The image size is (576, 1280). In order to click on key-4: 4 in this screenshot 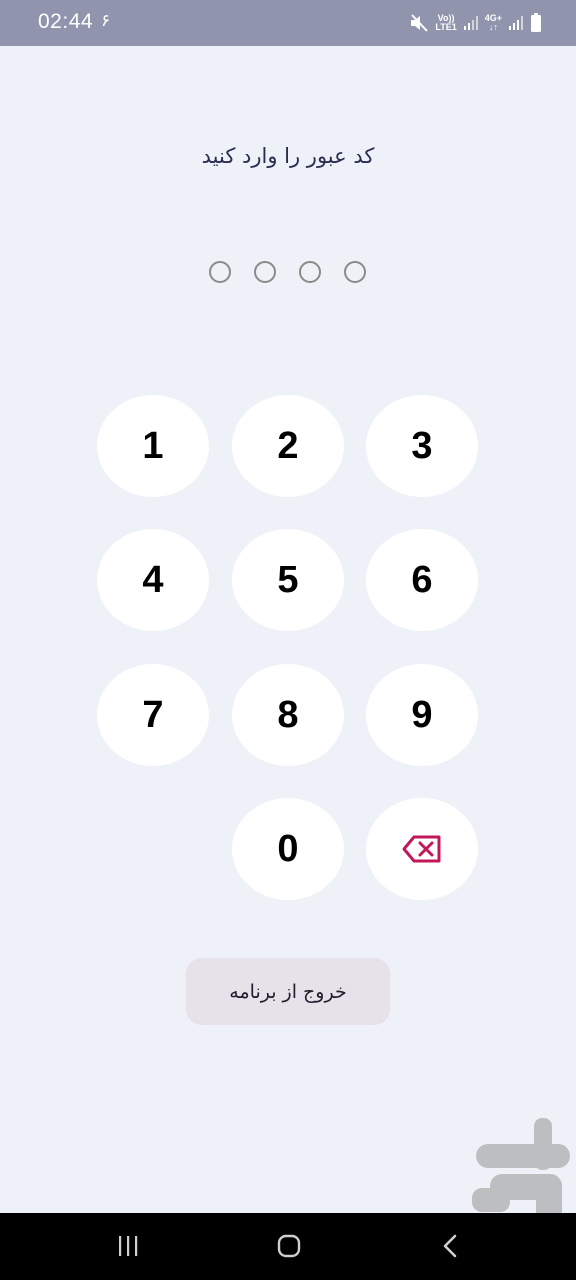, I will do `click(153, 580)`.